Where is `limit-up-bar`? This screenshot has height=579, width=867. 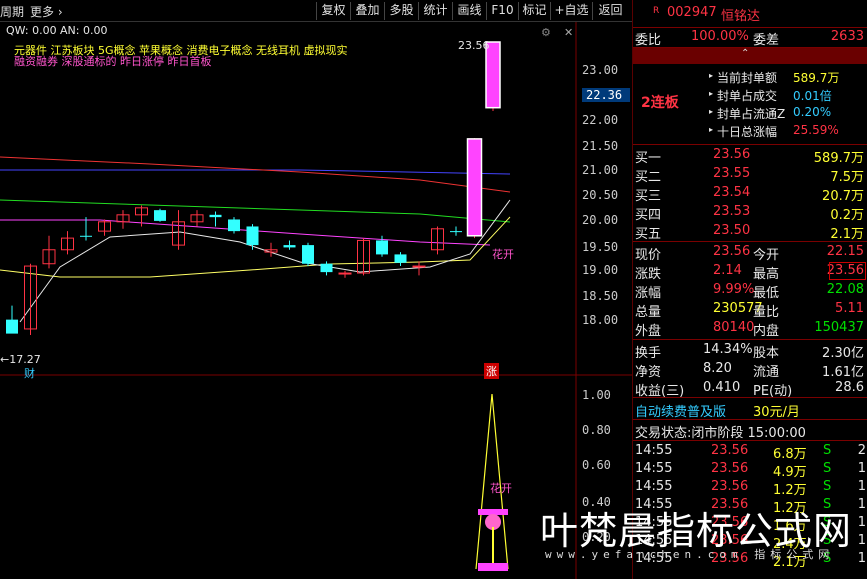
limit-up-bar is located at coordinates (474, 187).